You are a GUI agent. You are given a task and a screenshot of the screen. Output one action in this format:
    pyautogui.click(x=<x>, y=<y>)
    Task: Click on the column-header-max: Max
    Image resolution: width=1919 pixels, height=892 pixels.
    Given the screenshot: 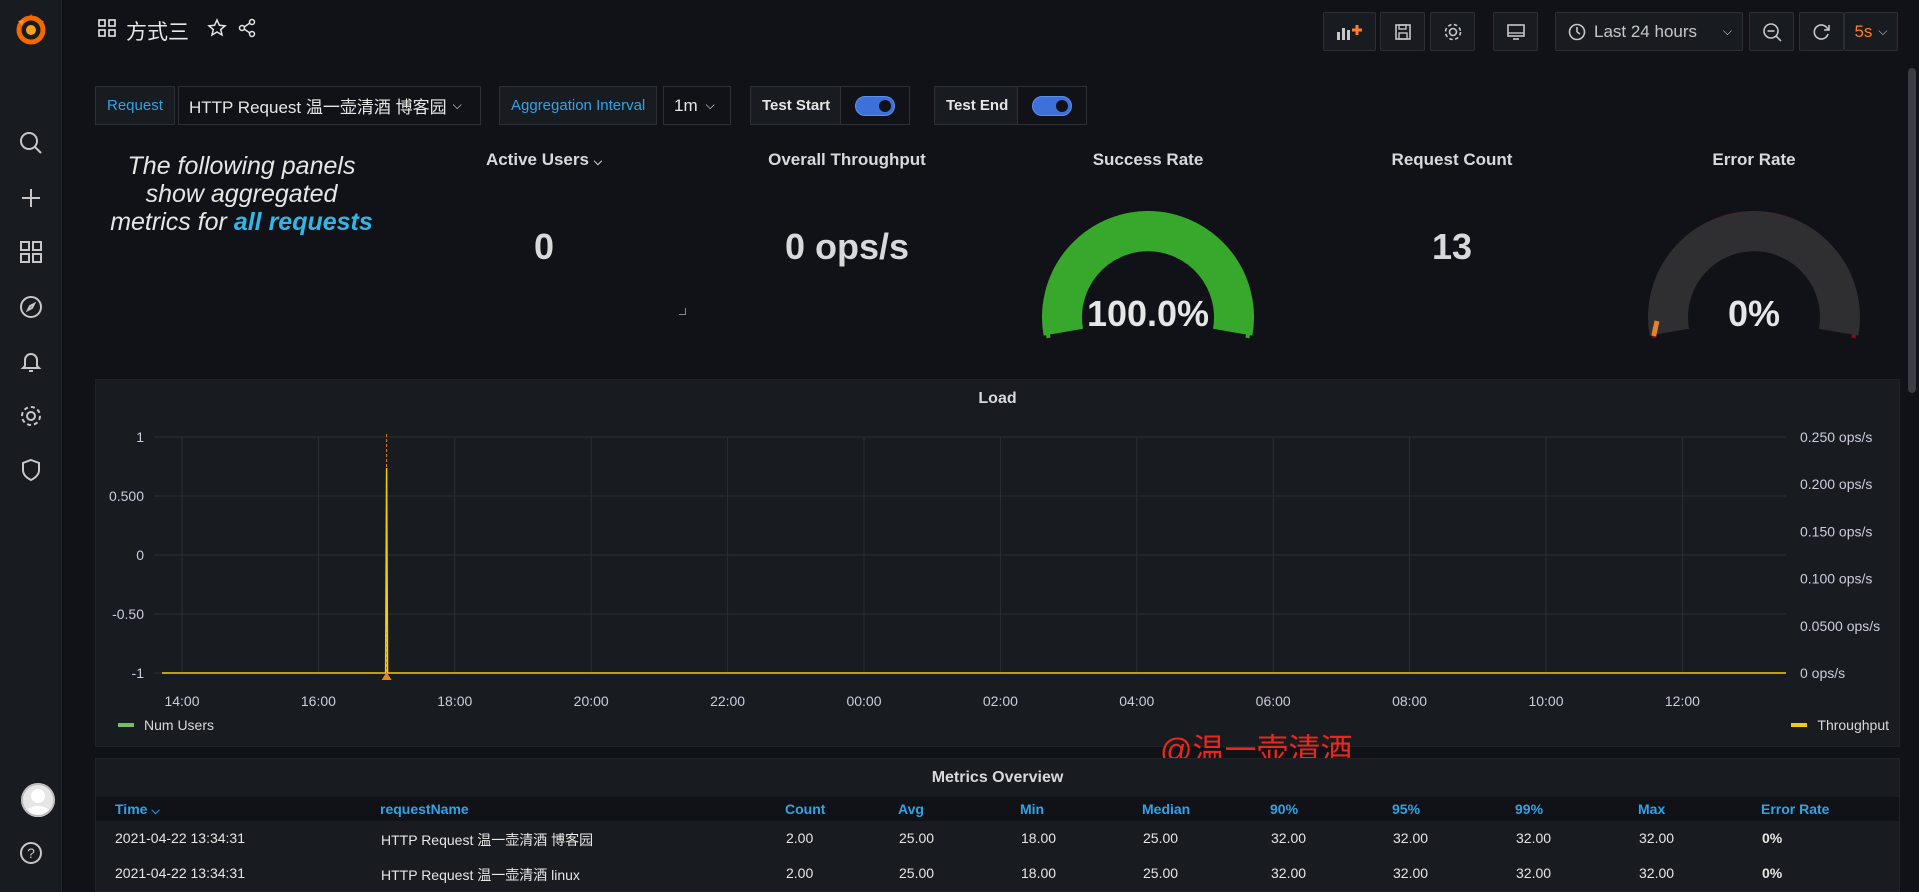 What is the action you would take?
    pyautogui.click(x=1651, y=809)
    